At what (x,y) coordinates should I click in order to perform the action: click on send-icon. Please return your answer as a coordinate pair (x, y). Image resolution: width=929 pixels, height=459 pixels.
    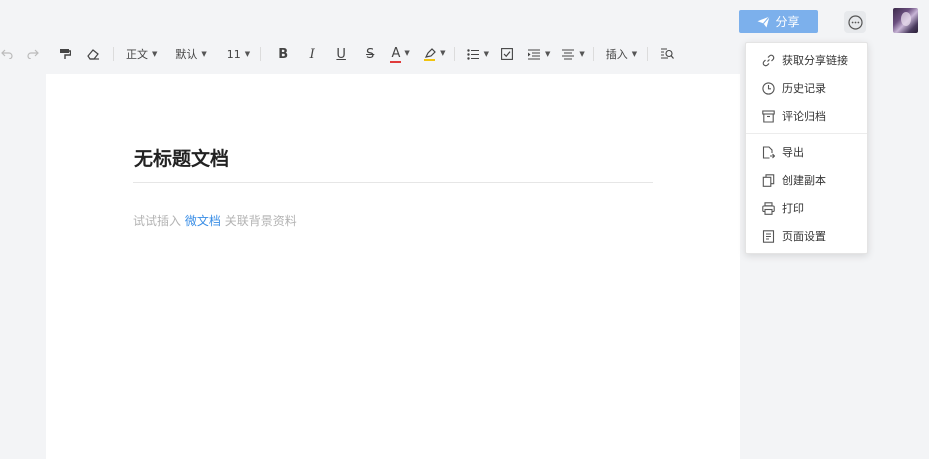
    Looking at the image, I should click on (764, 21).